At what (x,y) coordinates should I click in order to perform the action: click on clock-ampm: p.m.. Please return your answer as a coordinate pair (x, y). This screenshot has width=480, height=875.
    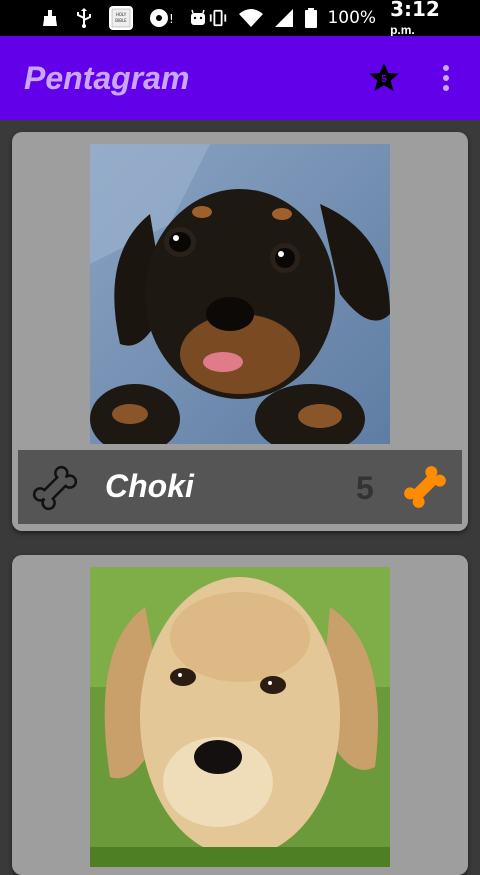
    Looking at the image, I should click on (402, 30).